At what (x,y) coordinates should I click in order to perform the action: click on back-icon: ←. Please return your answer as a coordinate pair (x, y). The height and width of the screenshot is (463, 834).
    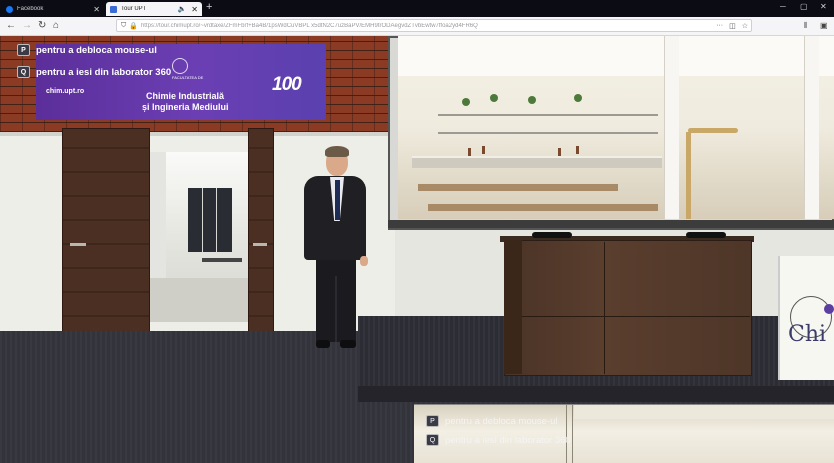
    Looking at the image, I should click on (11, 26).